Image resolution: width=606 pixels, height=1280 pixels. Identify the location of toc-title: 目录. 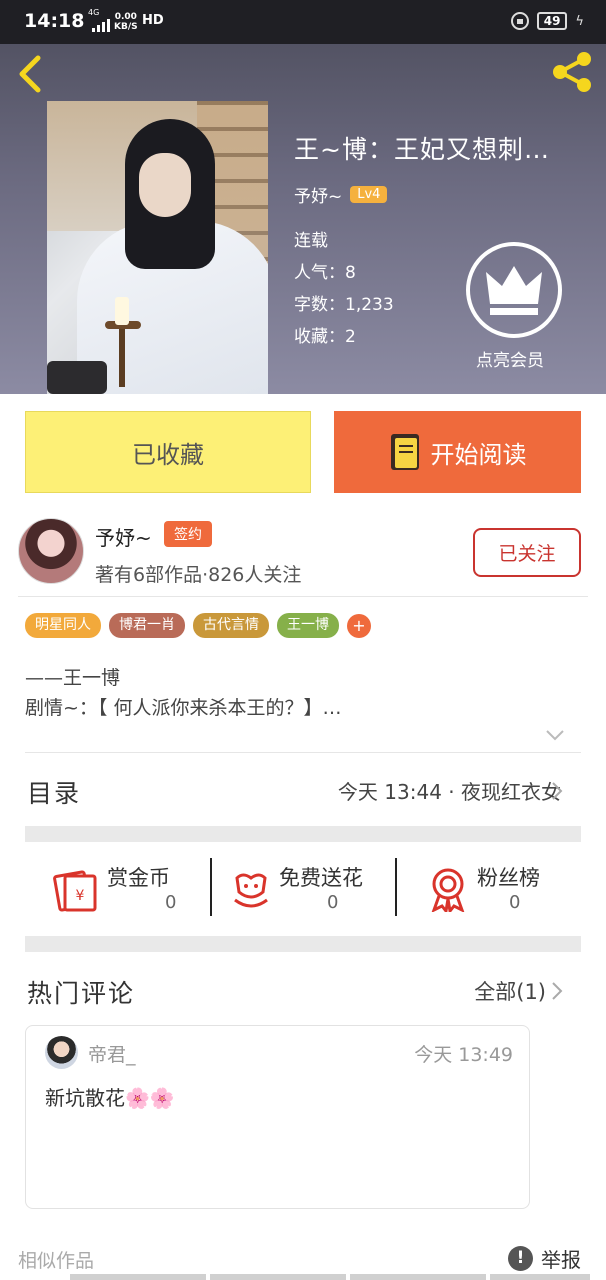
(54, 792).